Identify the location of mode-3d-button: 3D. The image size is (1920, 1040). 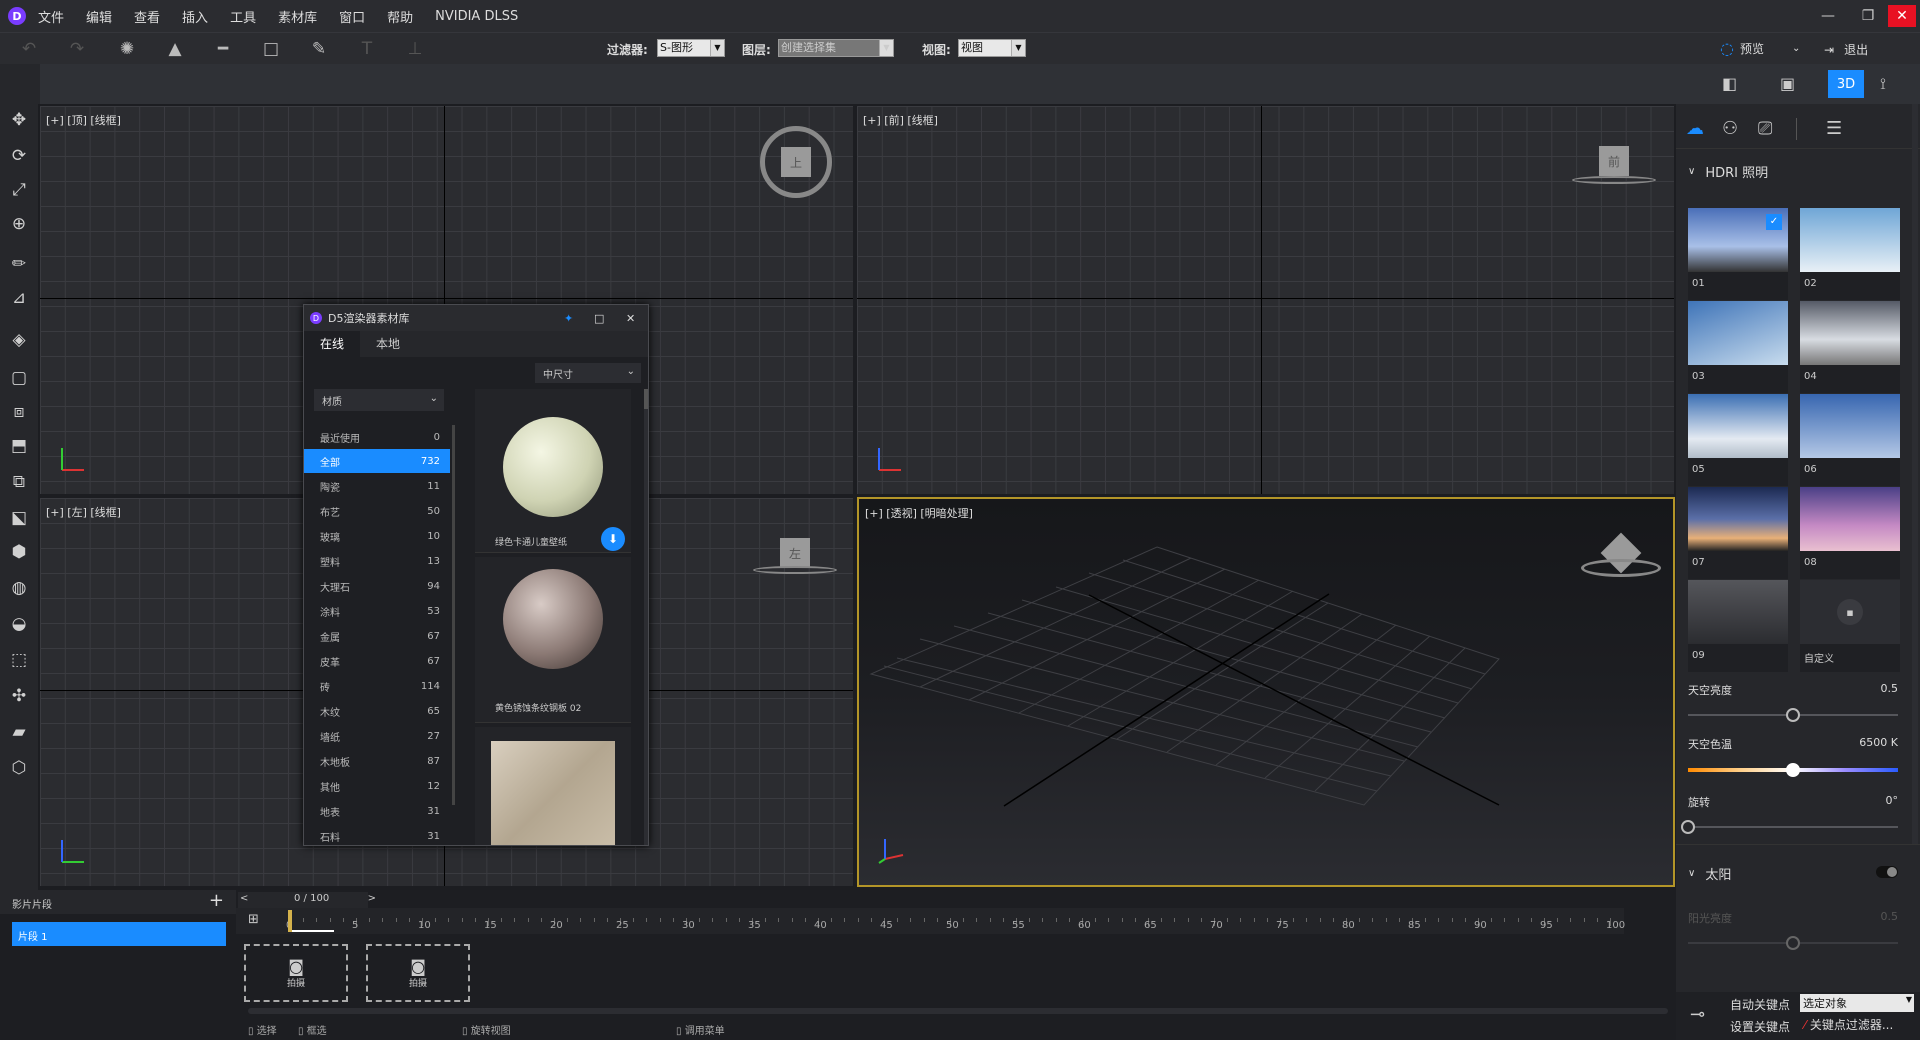
(1846, 84).